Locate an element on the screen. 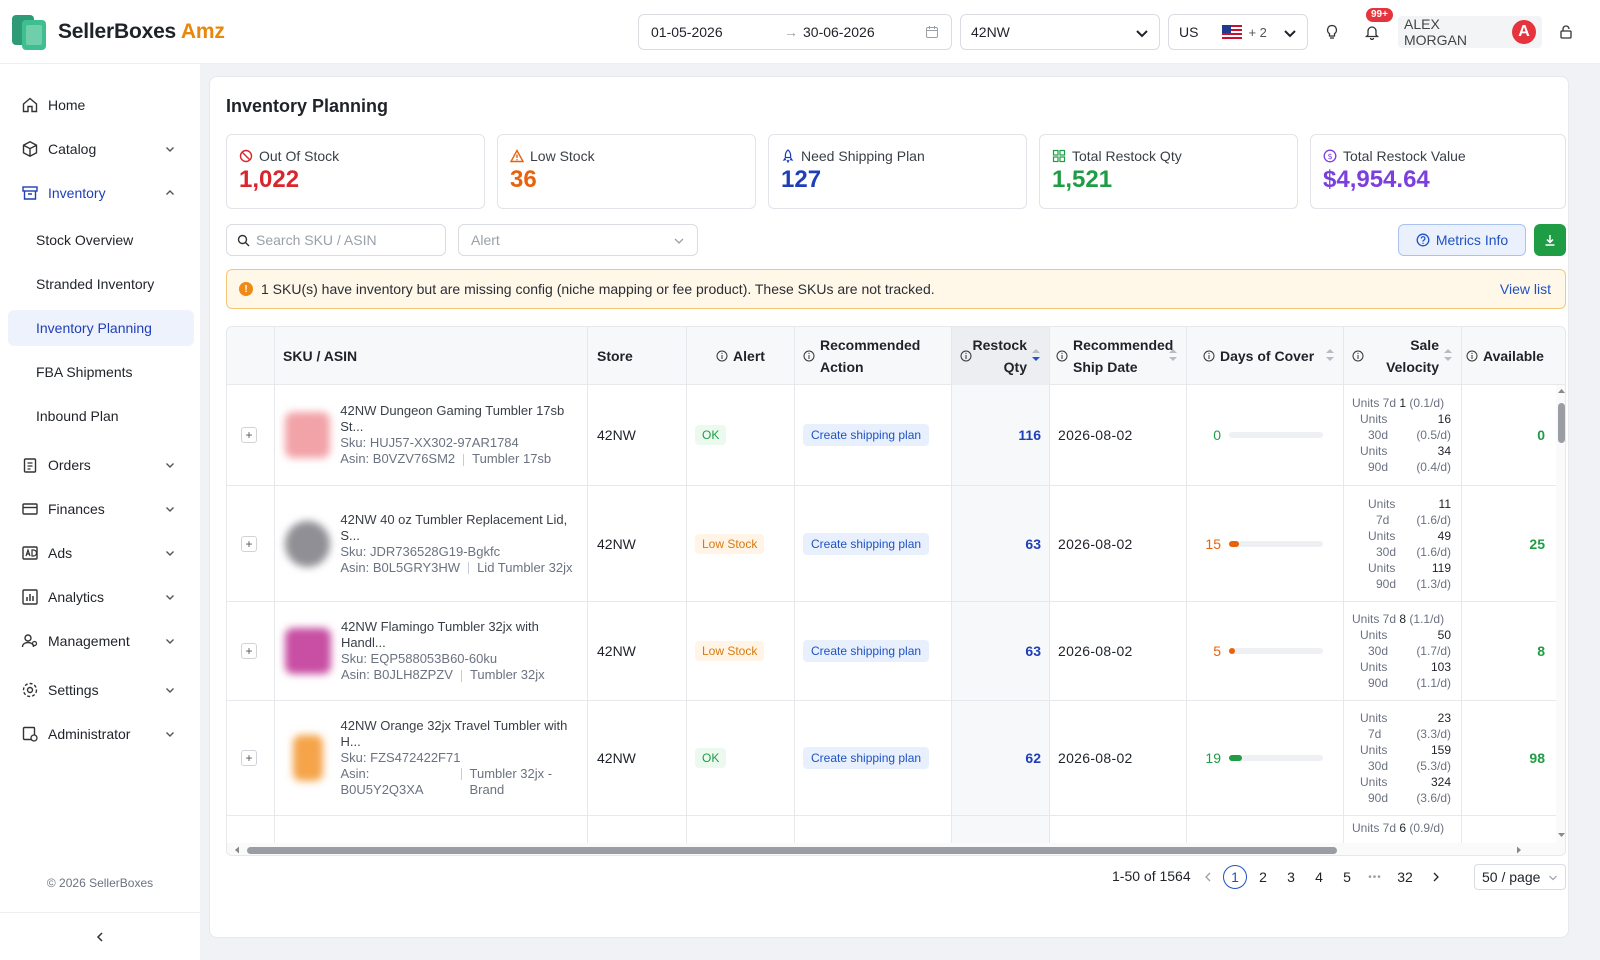 The height and width of the screenshot is (960, 1600). vertical-scrollbar is located at coordinates (1560, 615).